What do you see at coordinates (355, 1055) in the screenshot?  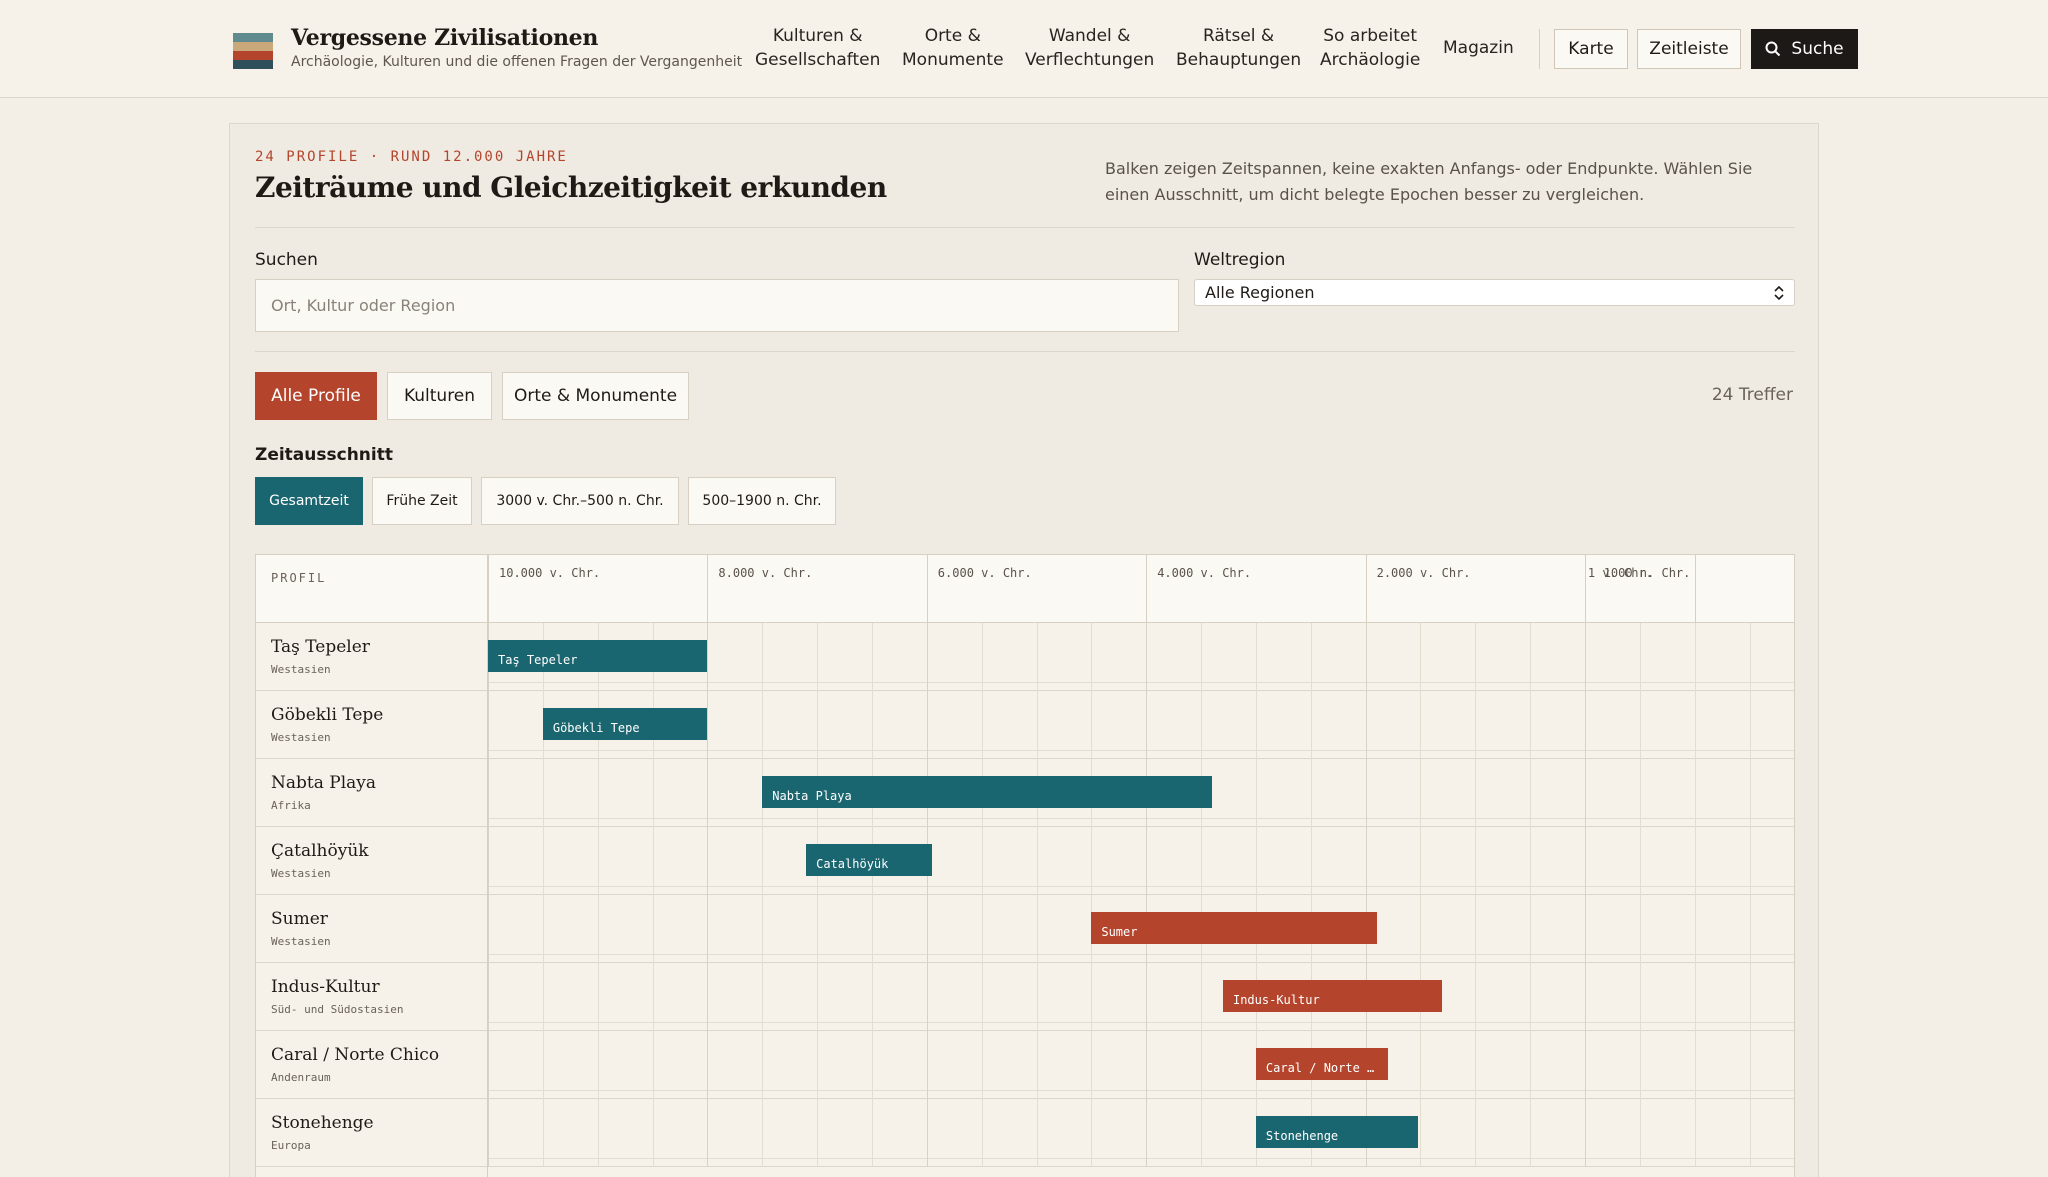 I see `profile-name: Caral / Norte Chico` at bounding box center [355, 1055].